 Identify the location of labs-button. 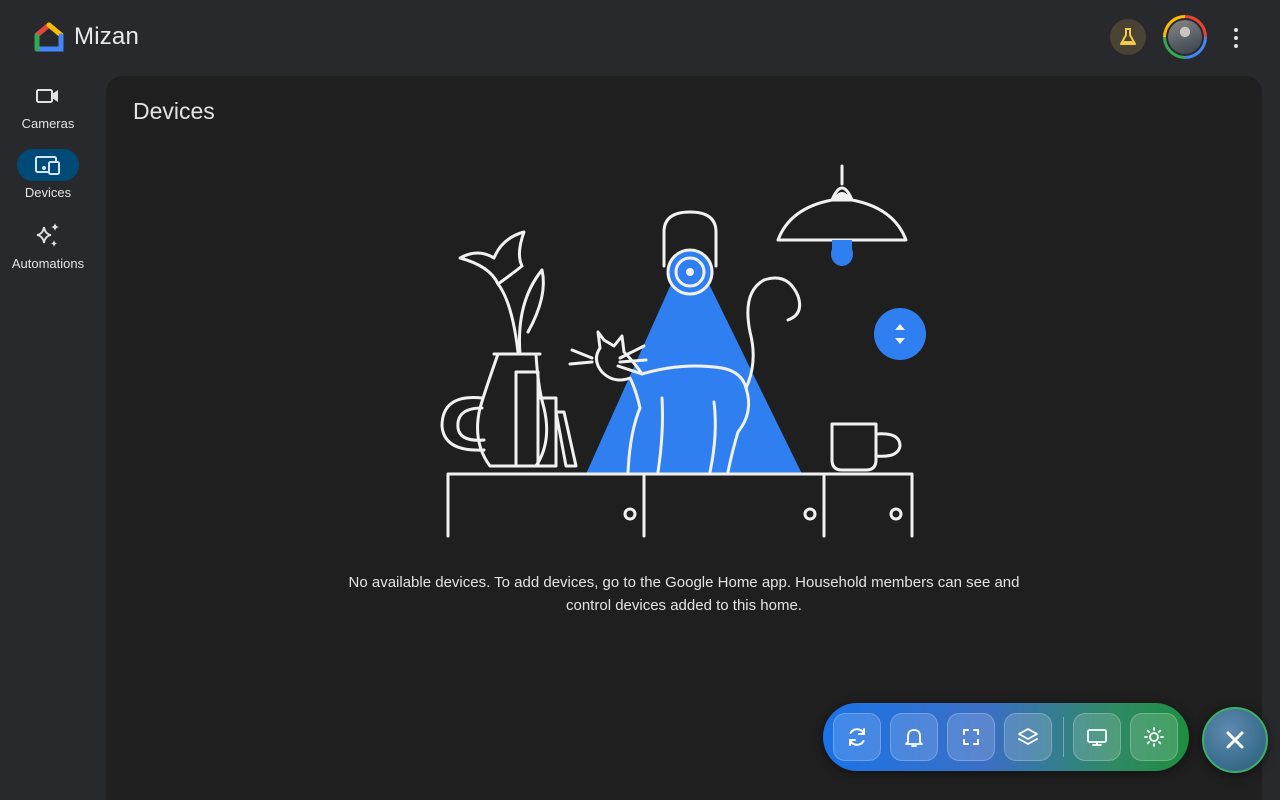
(1128, 37).